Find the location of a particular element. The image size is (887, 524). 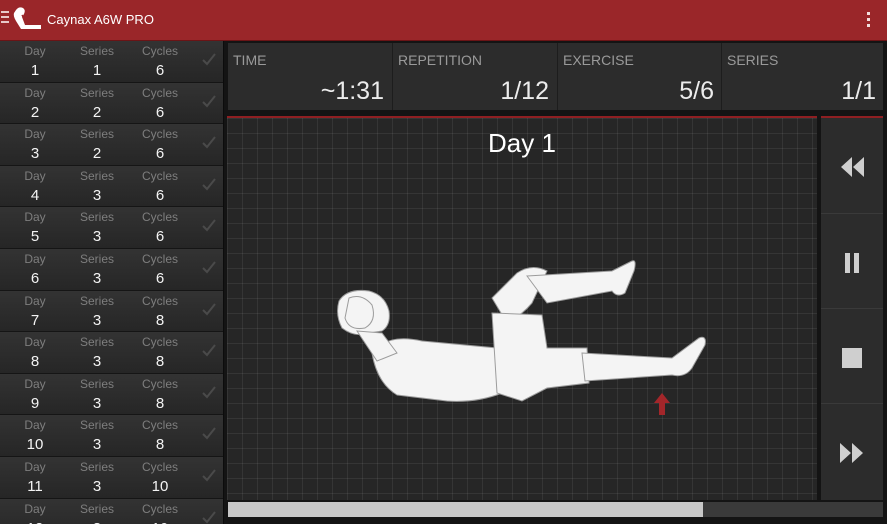

playback-controls is located at coordinates (852, 308).